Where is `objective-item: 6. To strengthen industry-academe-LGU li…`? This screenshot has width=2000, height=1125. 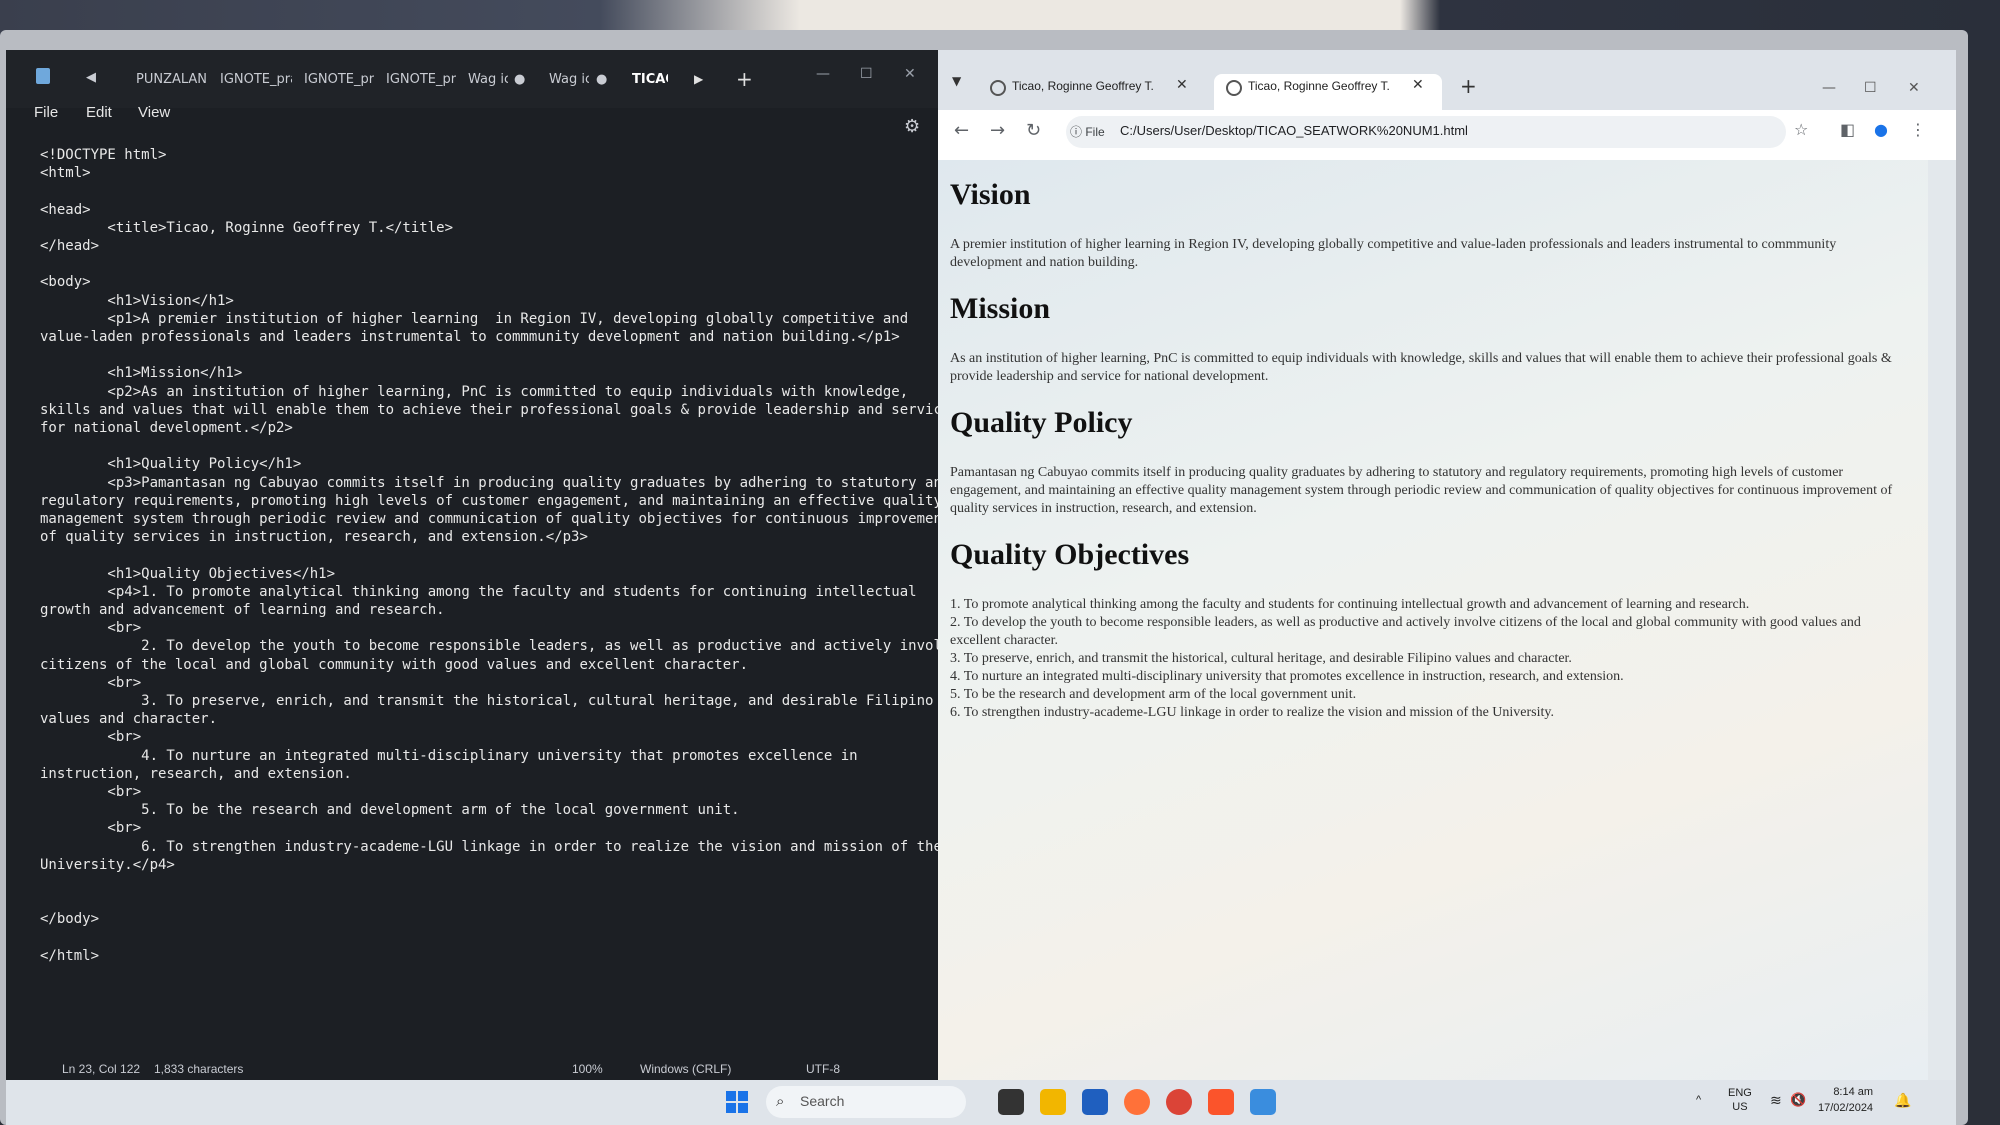
objective-item: 6. To strengthen industry-academe-LGU li… is located at coordinates (1252, 712).